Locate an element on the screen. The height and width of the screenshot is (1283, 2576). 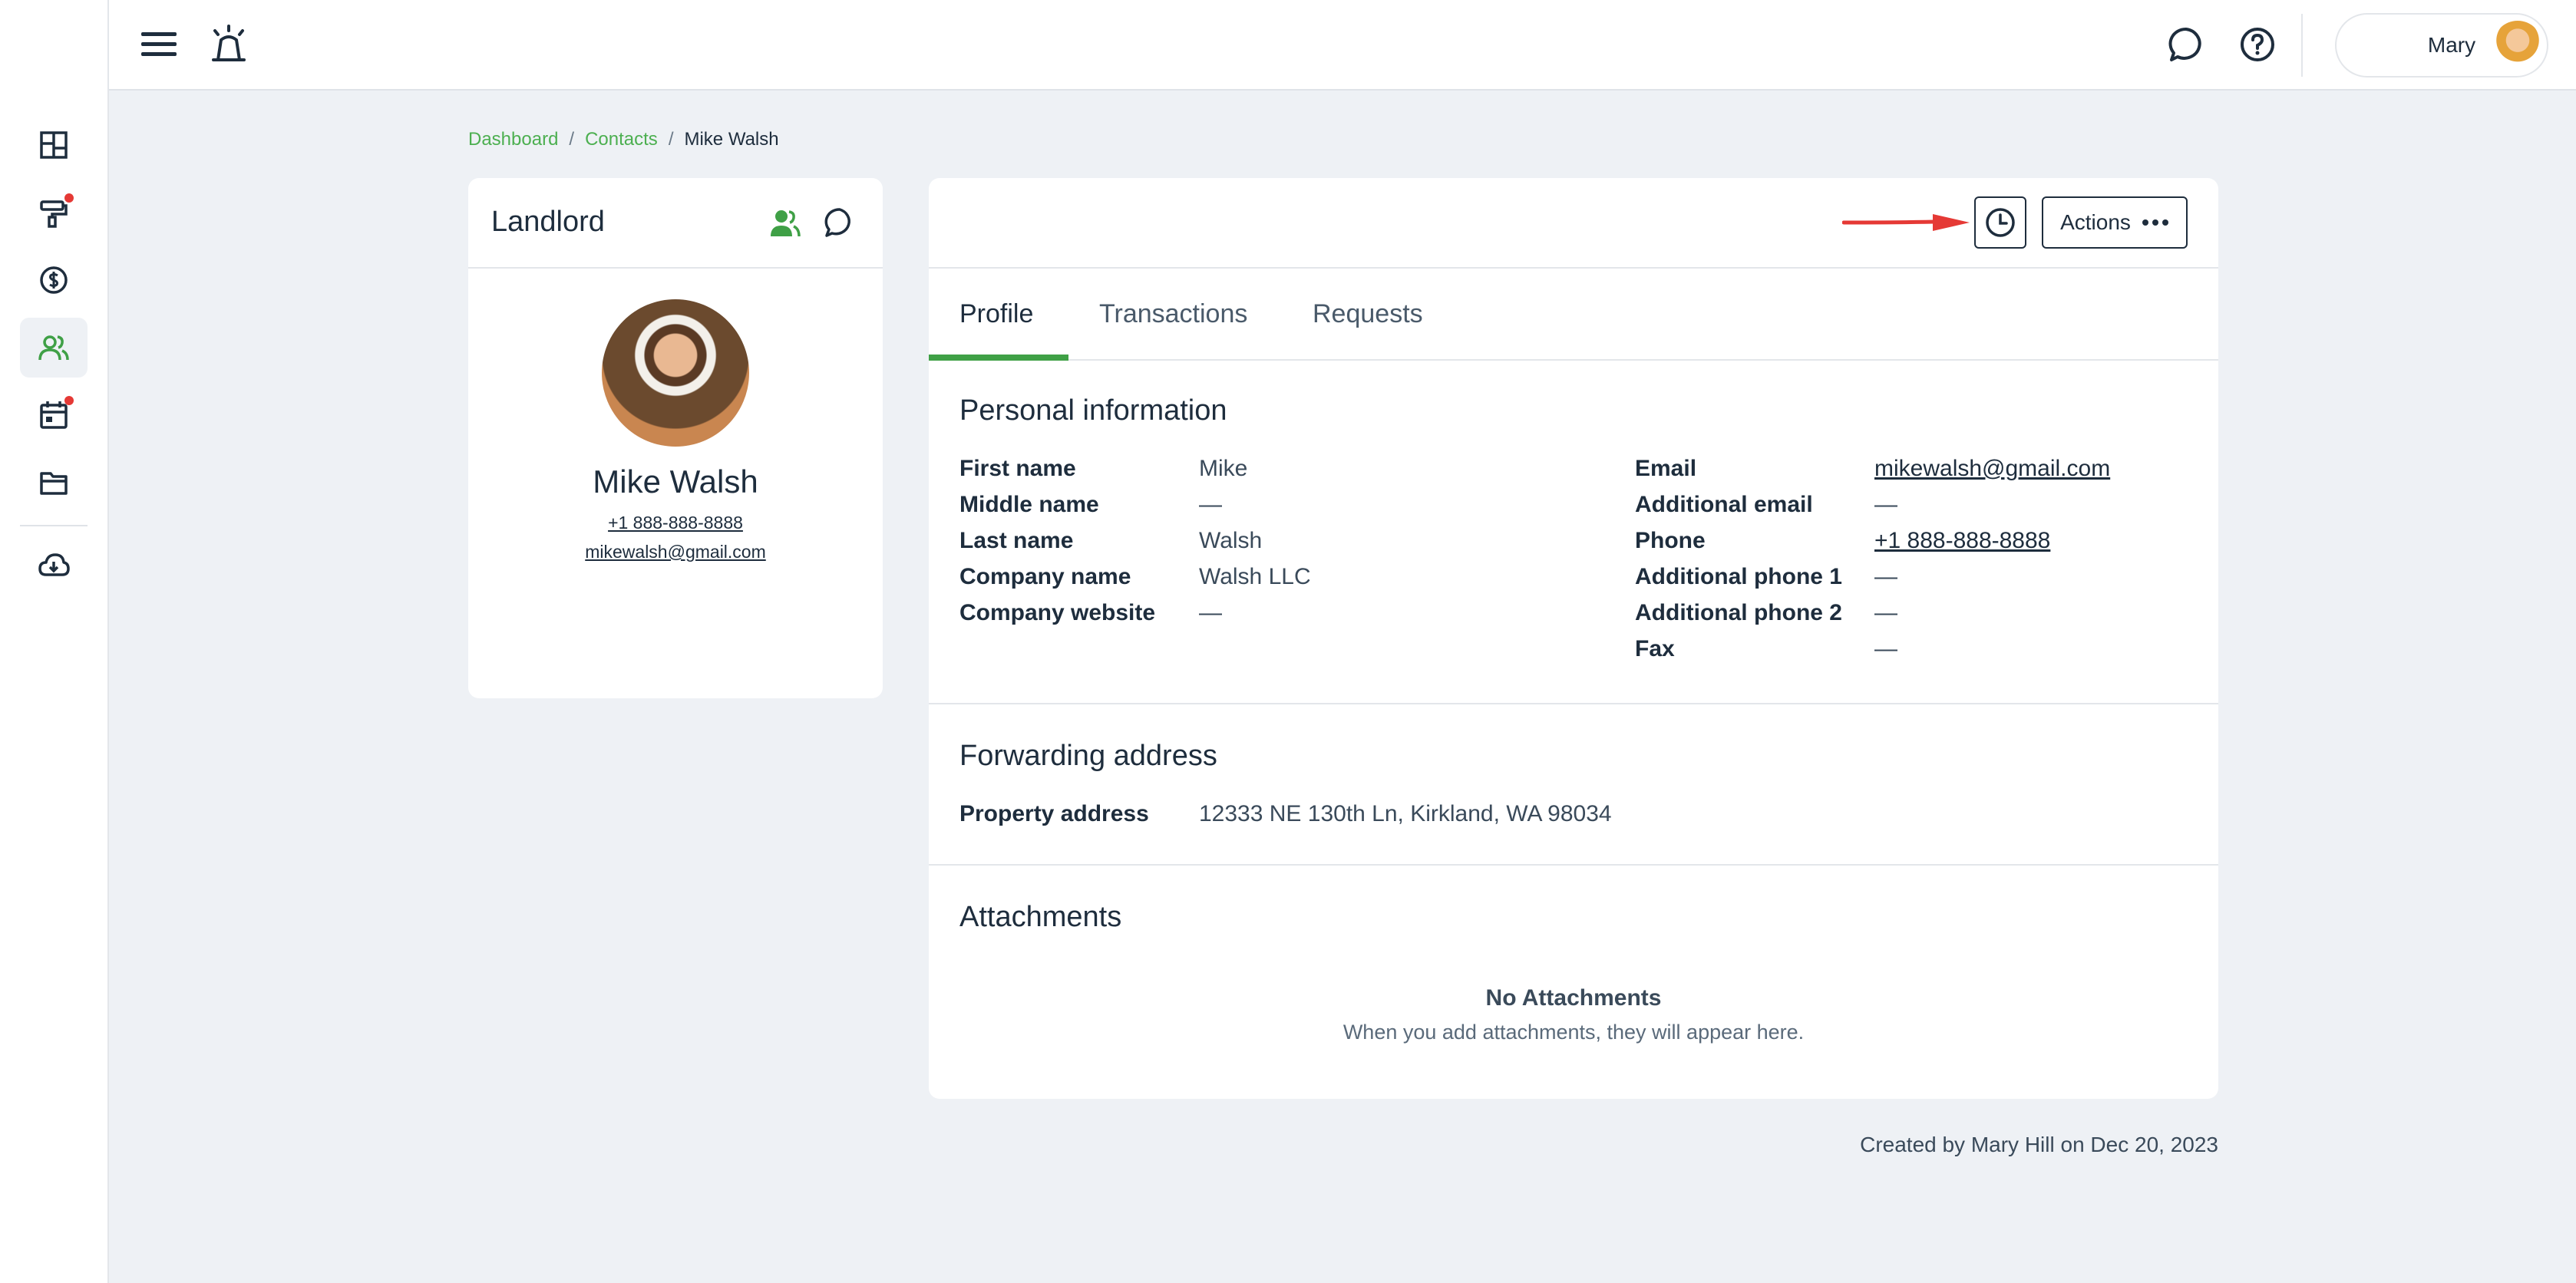
breadcrumb-current: Mike Walsh is located at coordinates (731, 140).